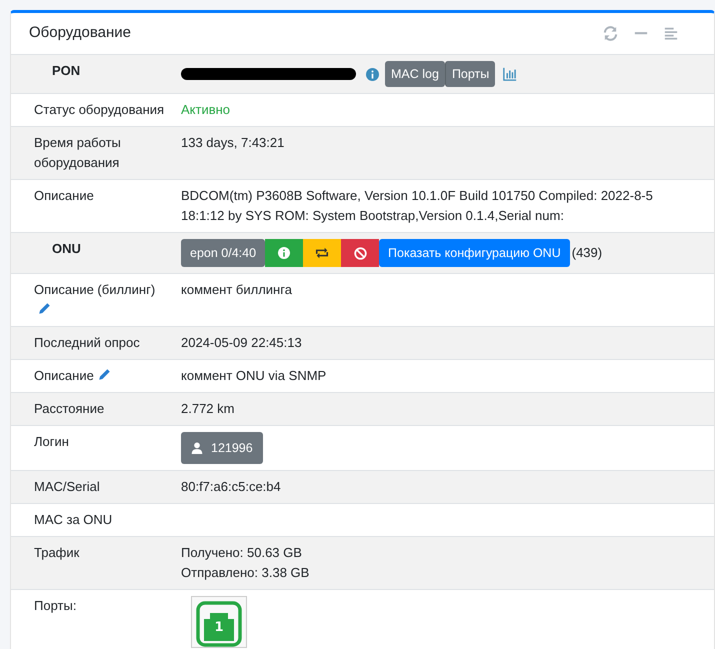 This screenshot has height=649, width=715. What do you see at coordinates (671, 33) in the screenshot?
I see `menu-icon` at bounding box center [671, 33].